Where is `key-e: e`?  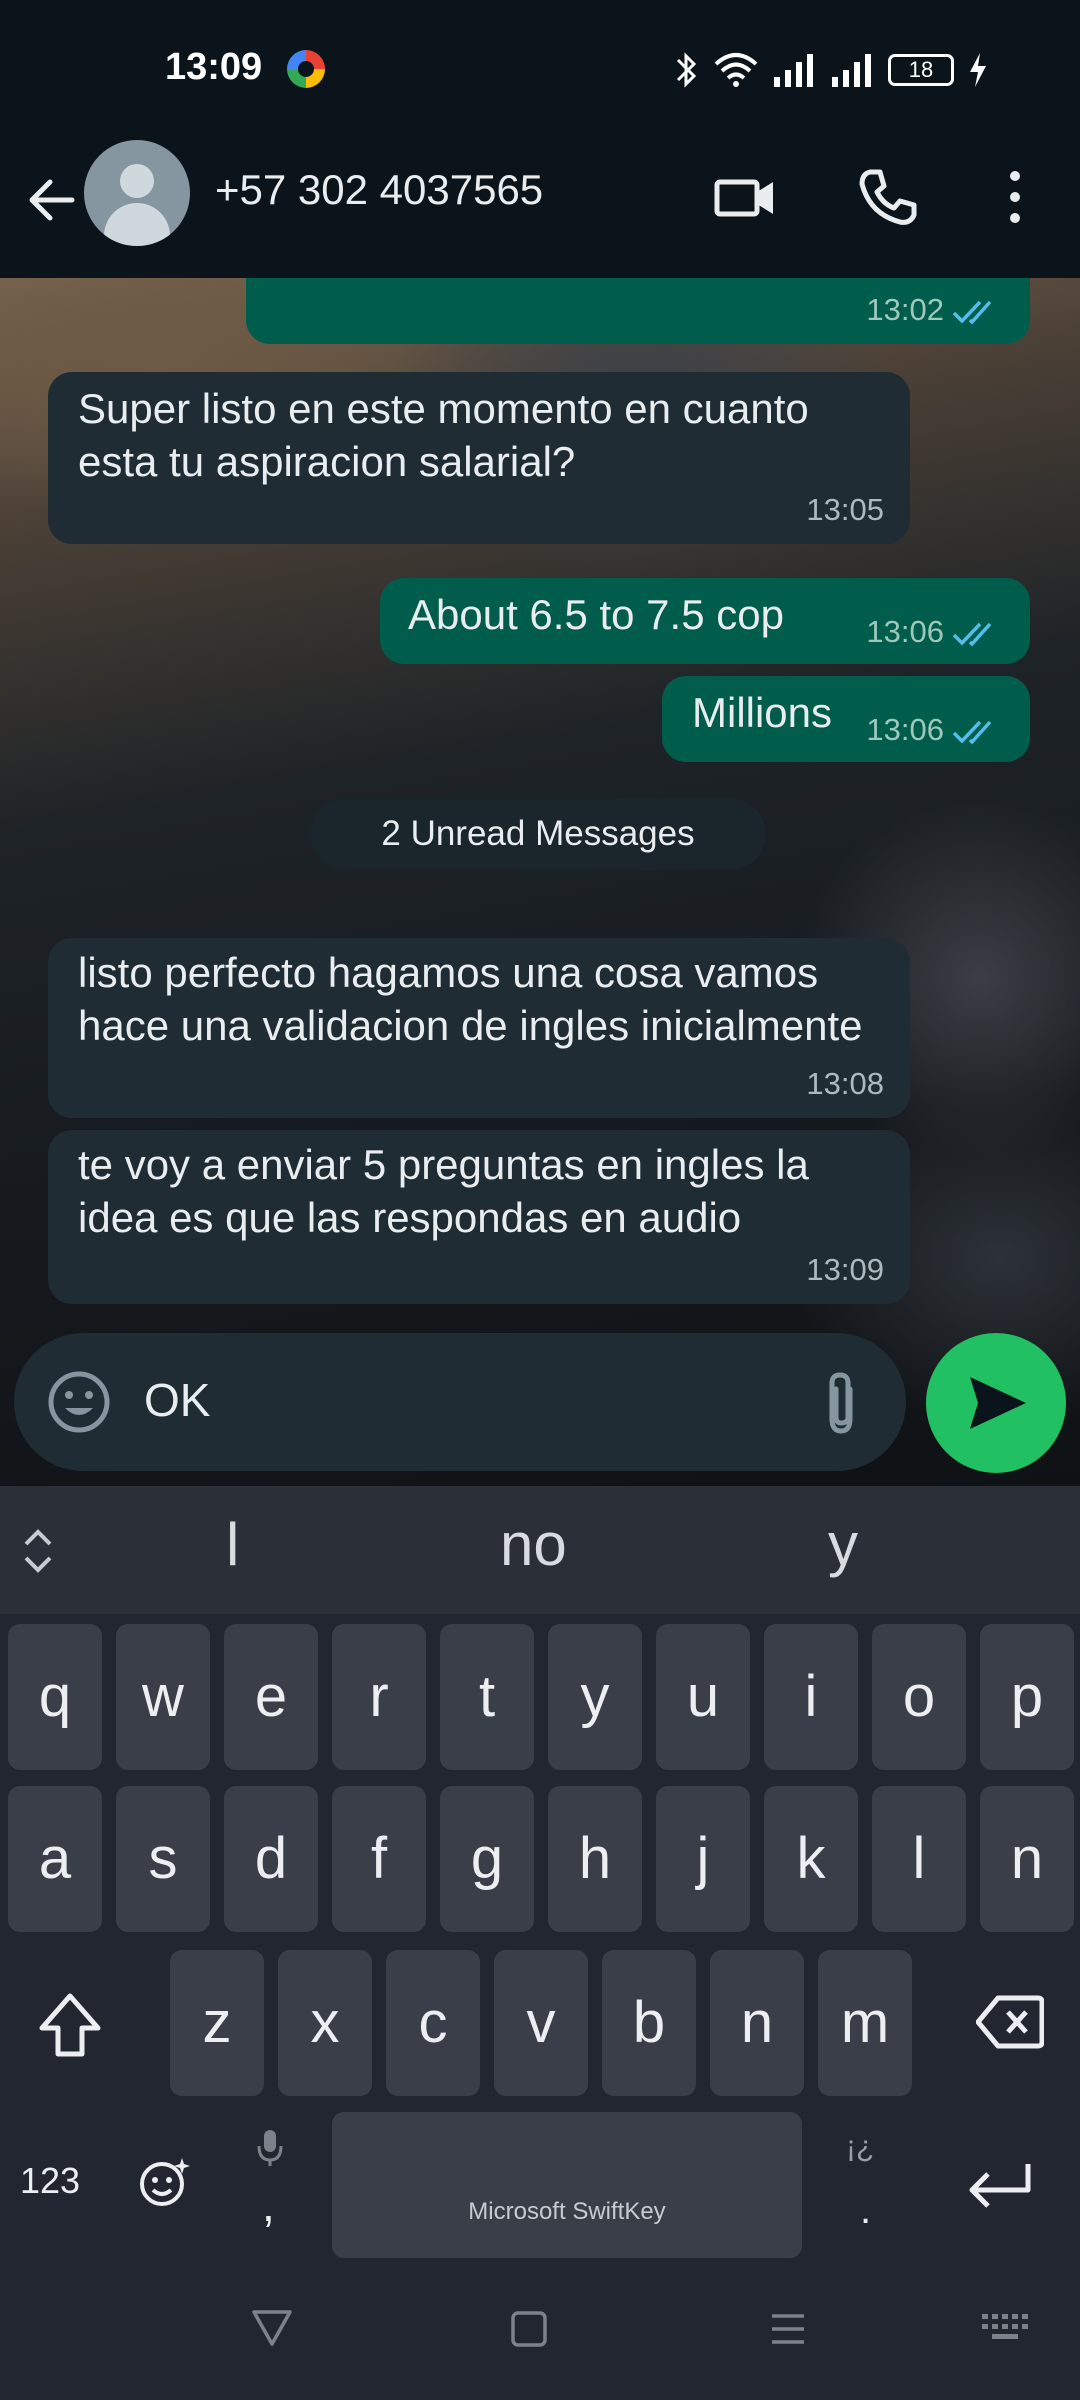 key-e: e is located at coordinates (271, 1697).